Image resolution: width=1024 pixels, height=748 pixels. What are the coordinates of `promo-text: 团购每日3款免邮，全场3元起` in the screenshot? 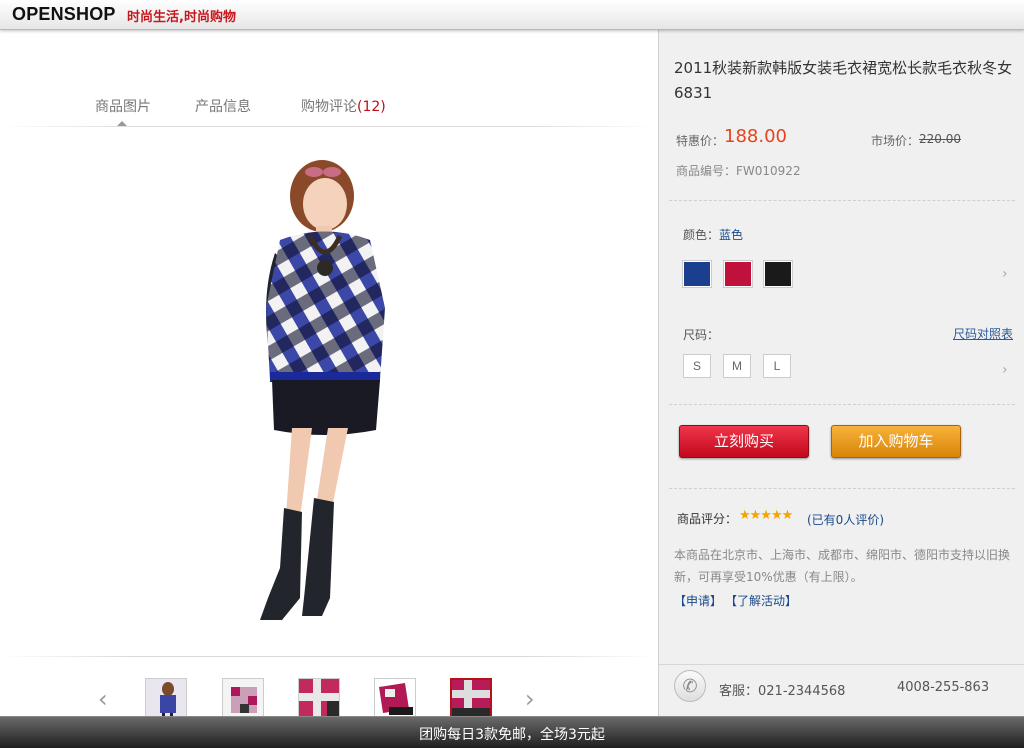 It's located at (512, 734).